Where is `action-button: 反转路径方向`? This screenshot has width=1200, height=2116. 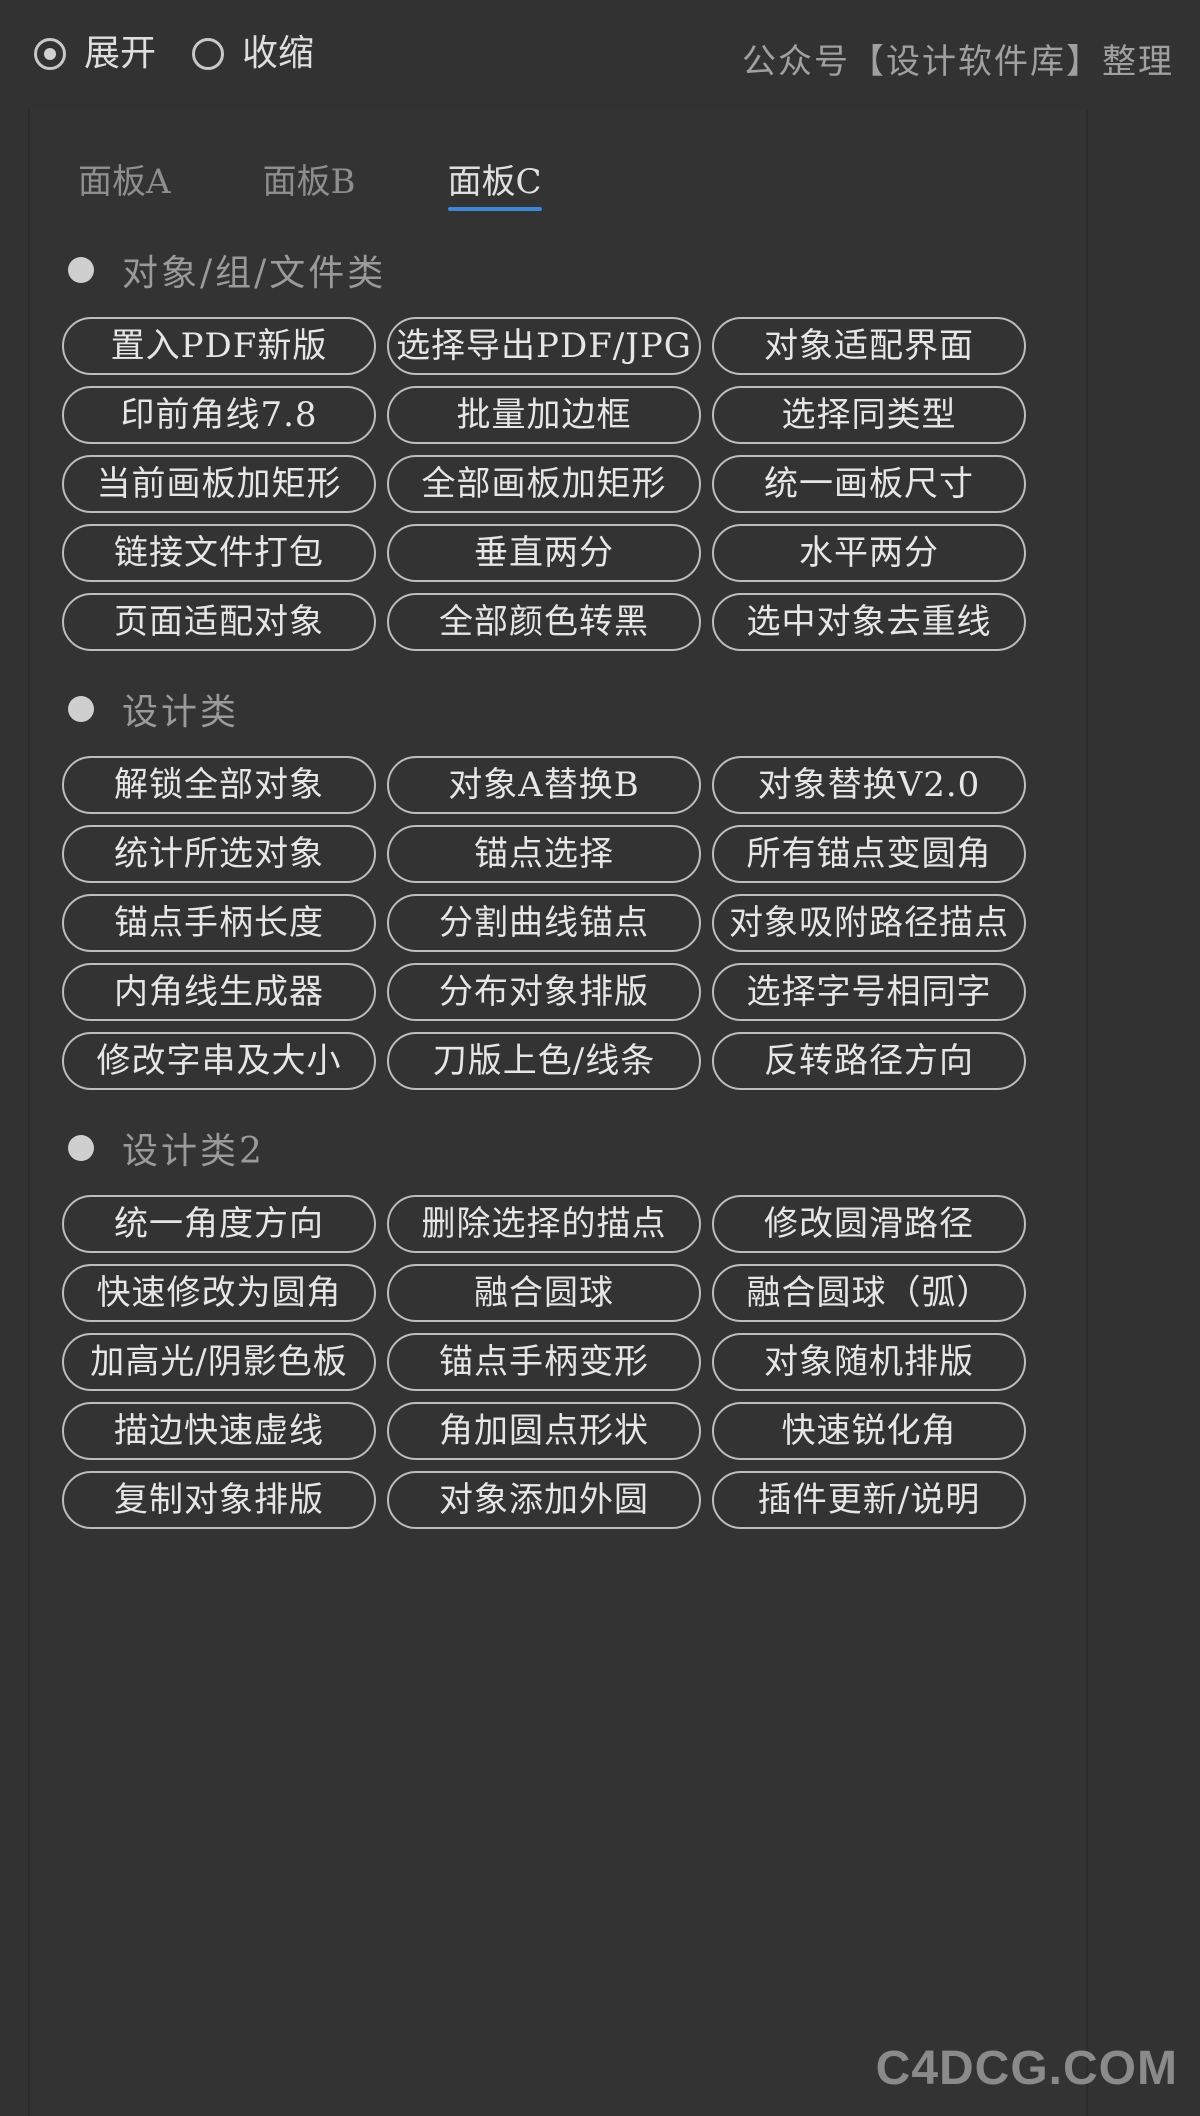
action-button: 反转路径方向 is located at coordinates (869, 1061).